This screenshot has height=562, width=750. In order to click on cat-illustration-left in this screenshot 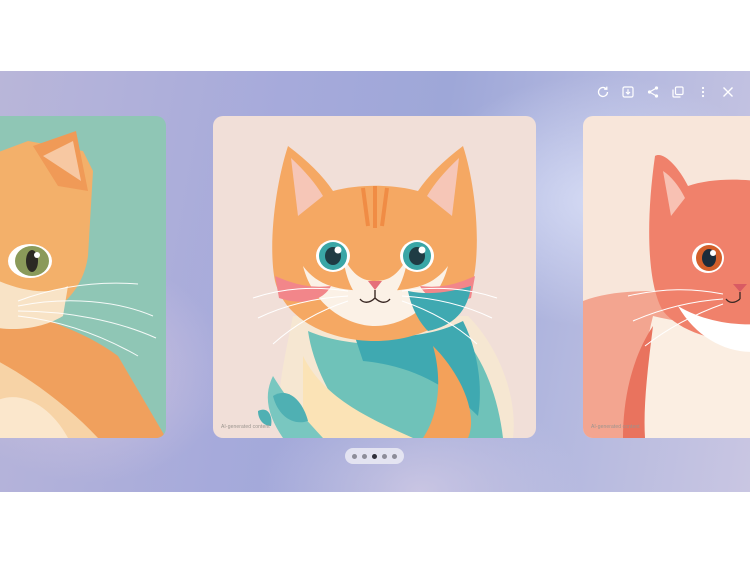, I will do `click(83, 277)`.